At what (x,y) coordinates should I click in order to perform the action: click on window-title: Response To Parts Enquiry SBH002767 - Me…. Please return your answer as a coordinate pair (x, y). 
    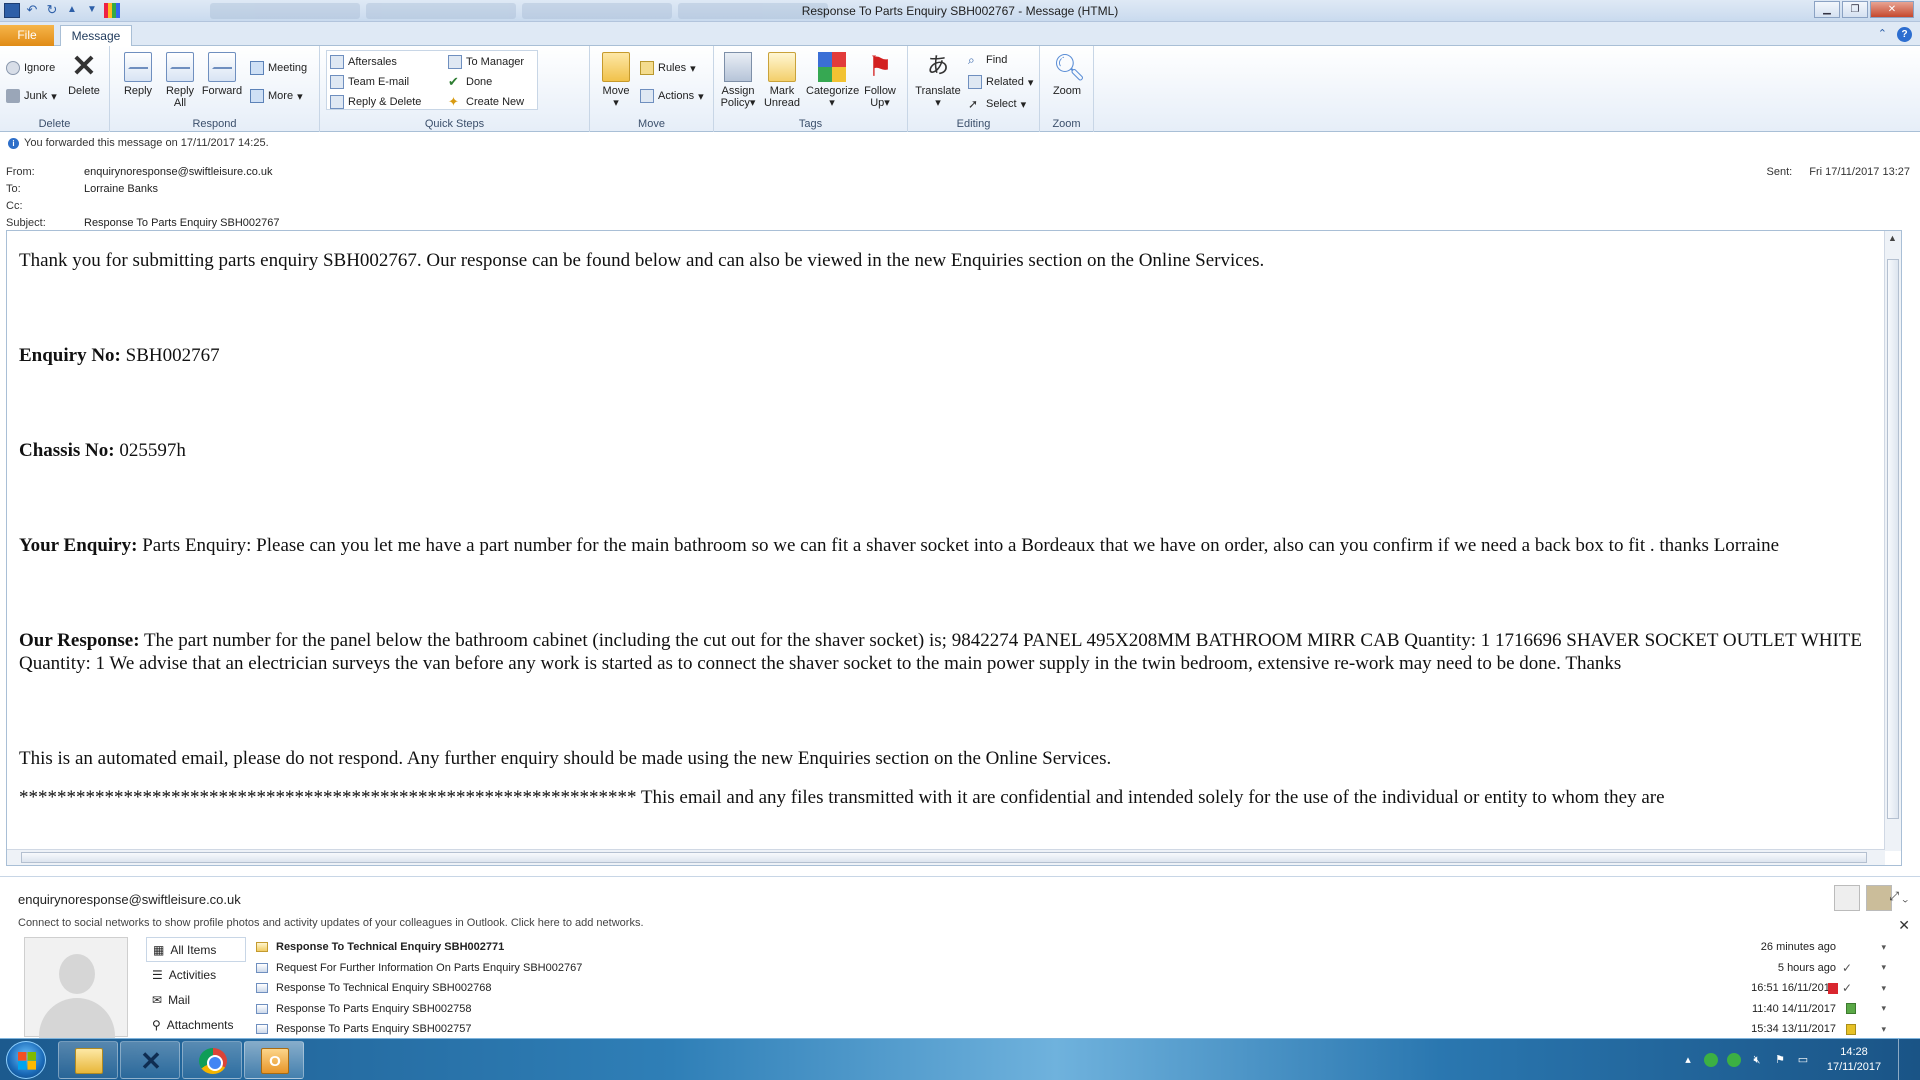
    Looking at the image, I should click on (960, 11).